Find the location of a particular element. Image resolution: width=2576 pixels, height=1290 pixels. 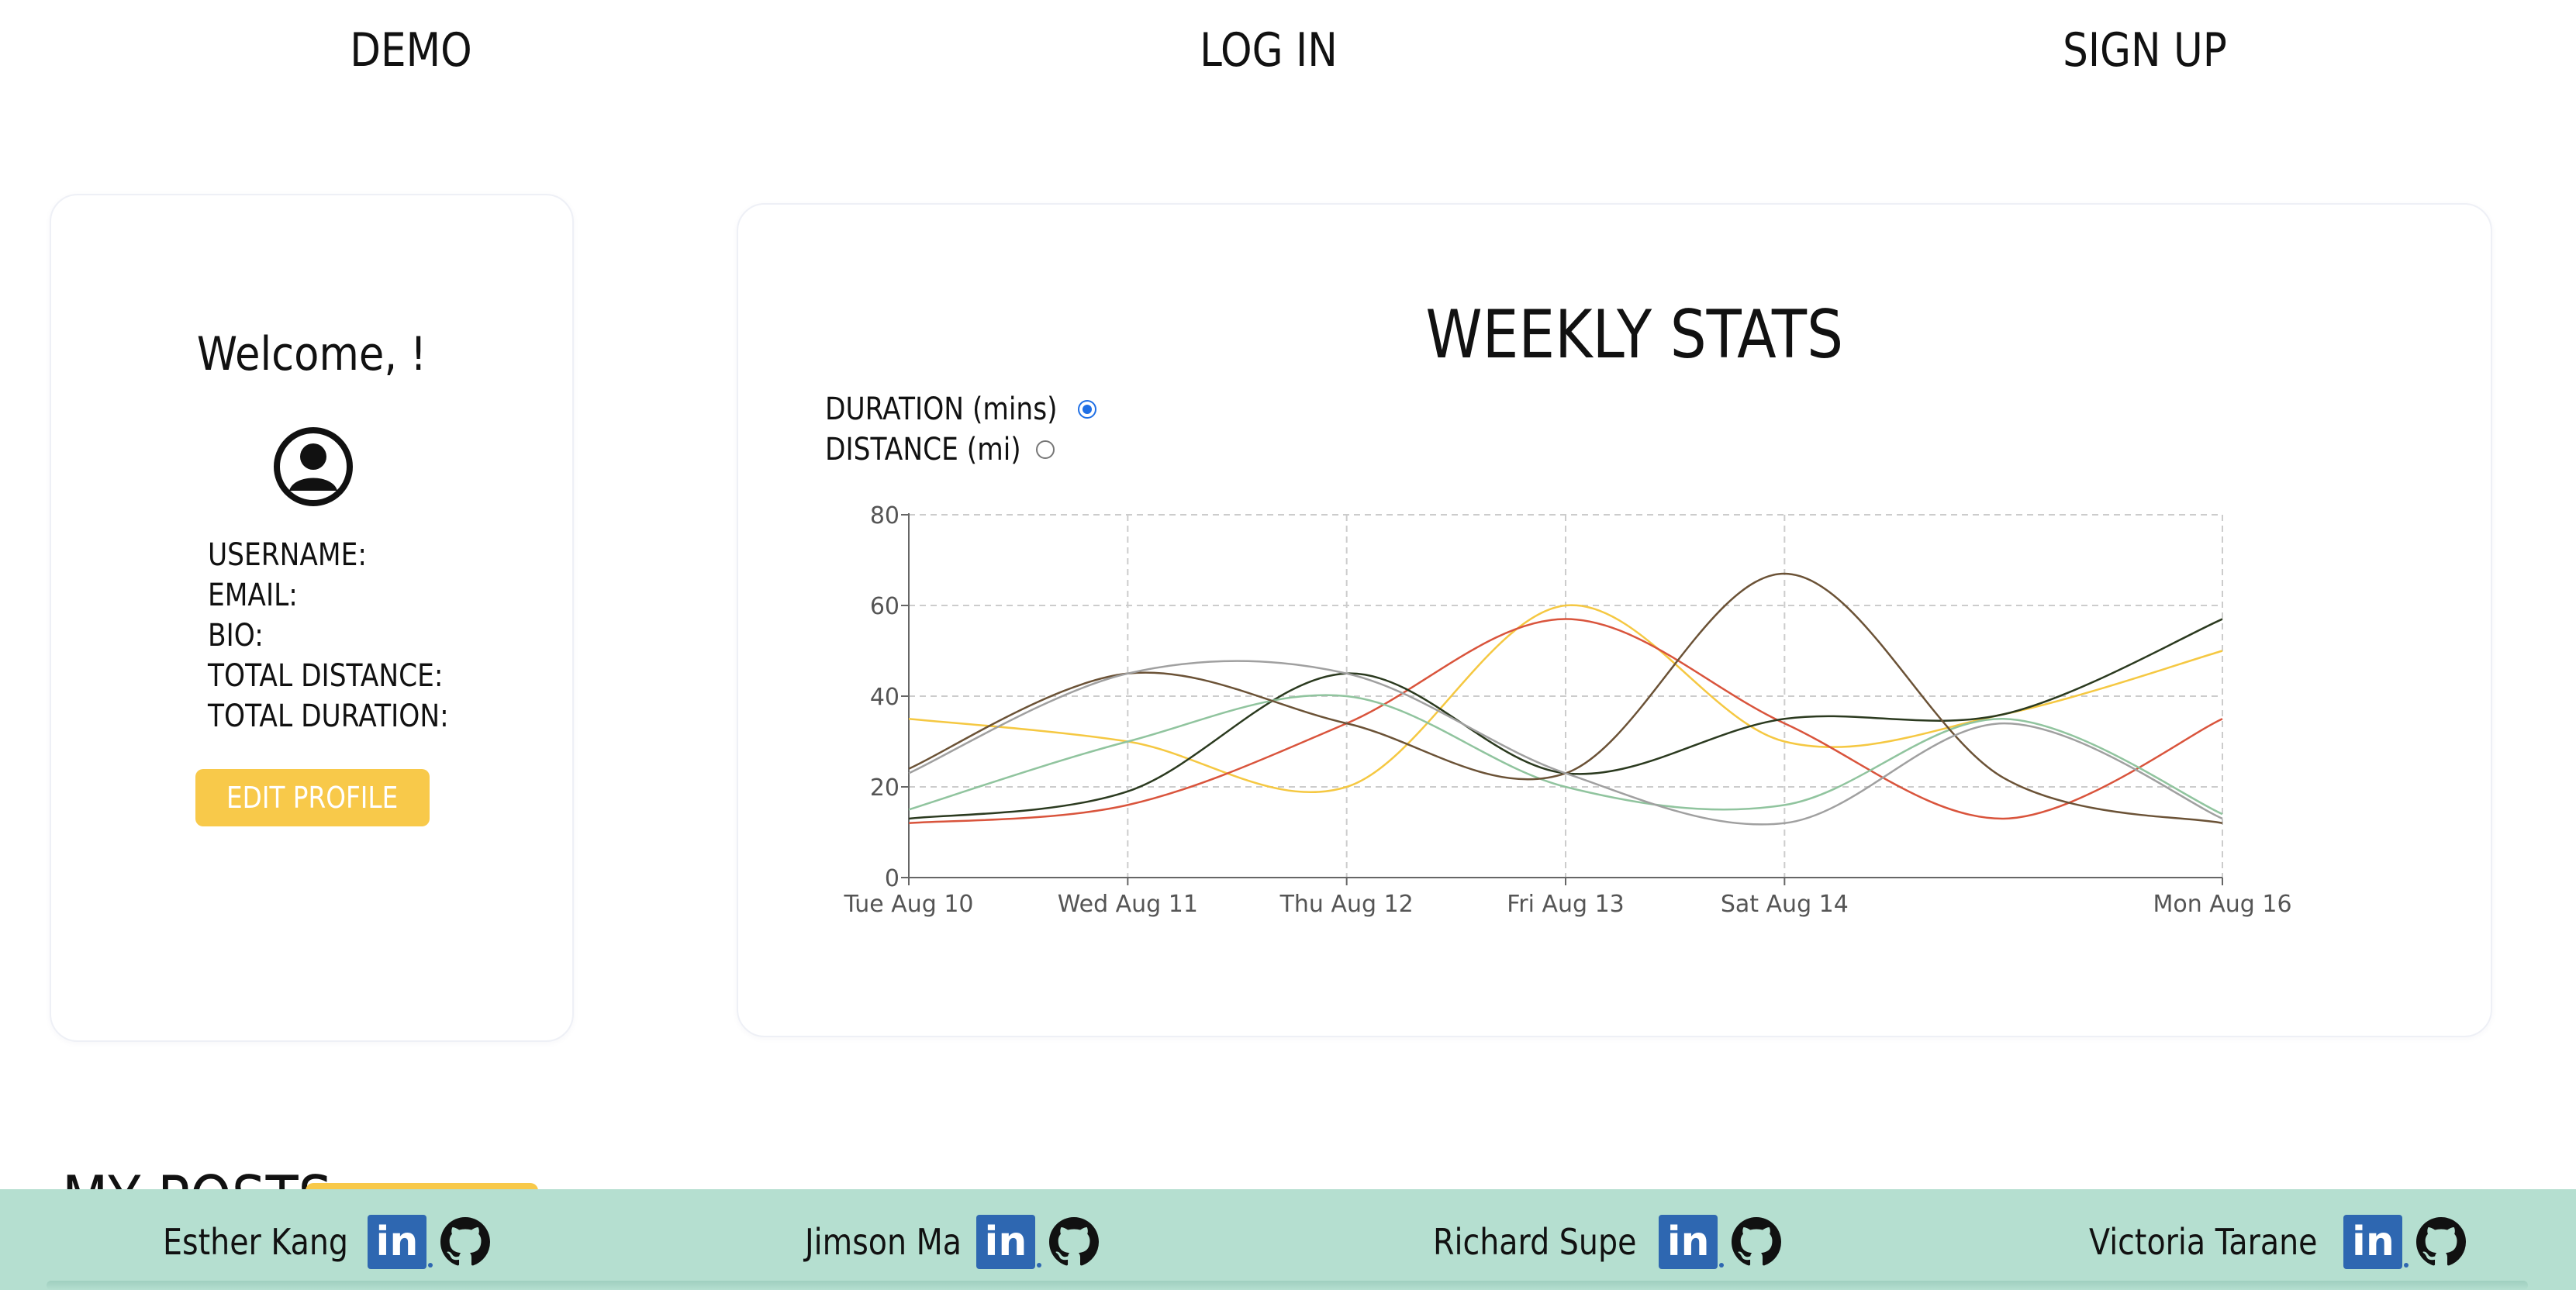

top-nav: DEMO LOG IN SIGN UP is located at coordinates (1288, 50).